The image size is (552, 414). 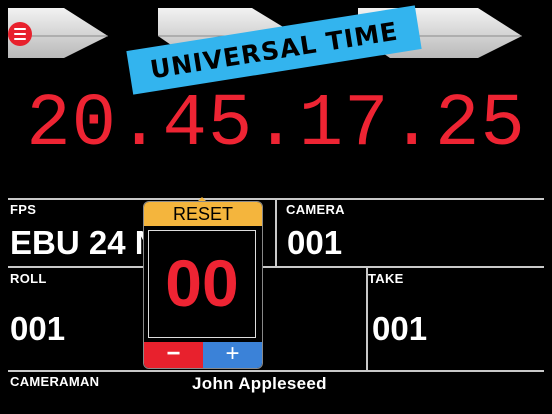 I want to click on hamburger-icon, so click(x=20, y=29).